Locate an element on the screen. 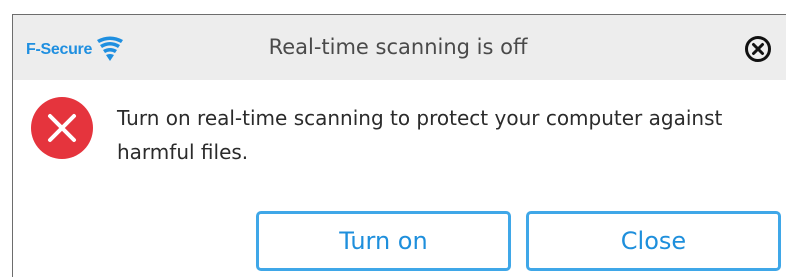 The width and height of the screenshot is (786, 277). brand-logo: F-Secure is located at coordinates (76, 48).